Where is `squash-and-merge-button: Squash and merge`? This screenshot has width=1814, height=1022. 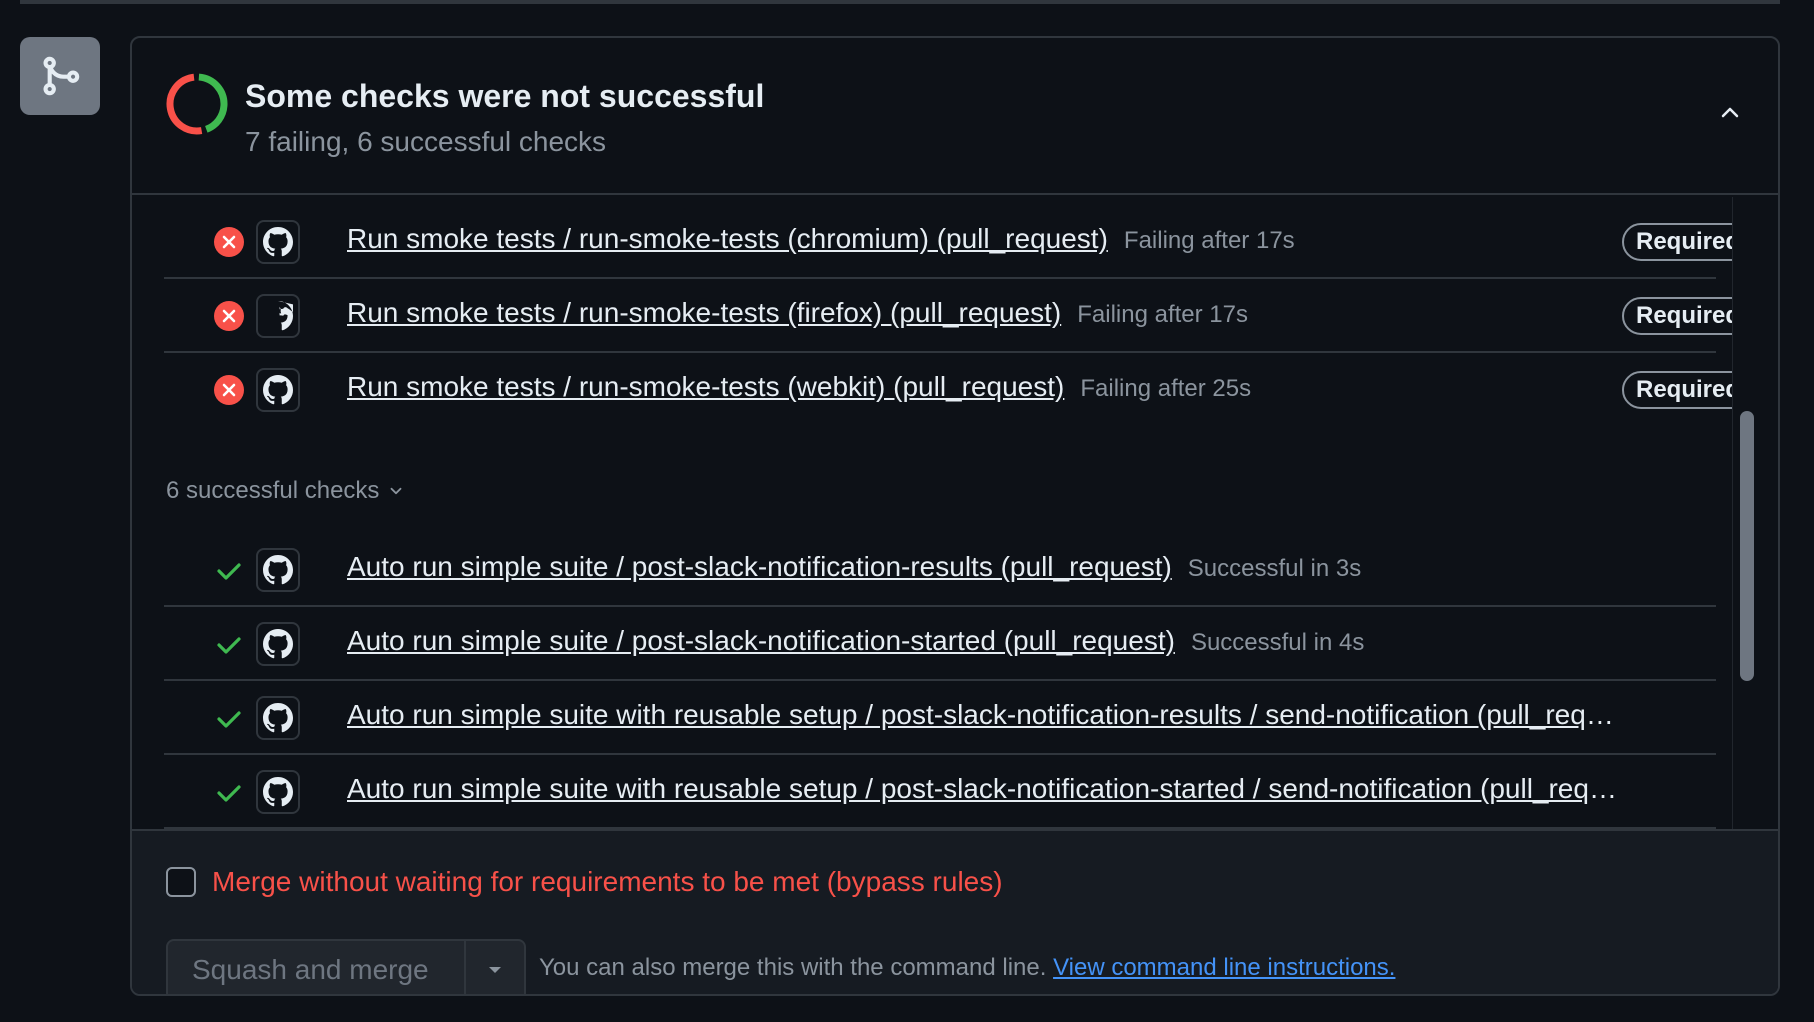
squash-and-merge-button: Squash and merge is located at coordinates (316, 967).